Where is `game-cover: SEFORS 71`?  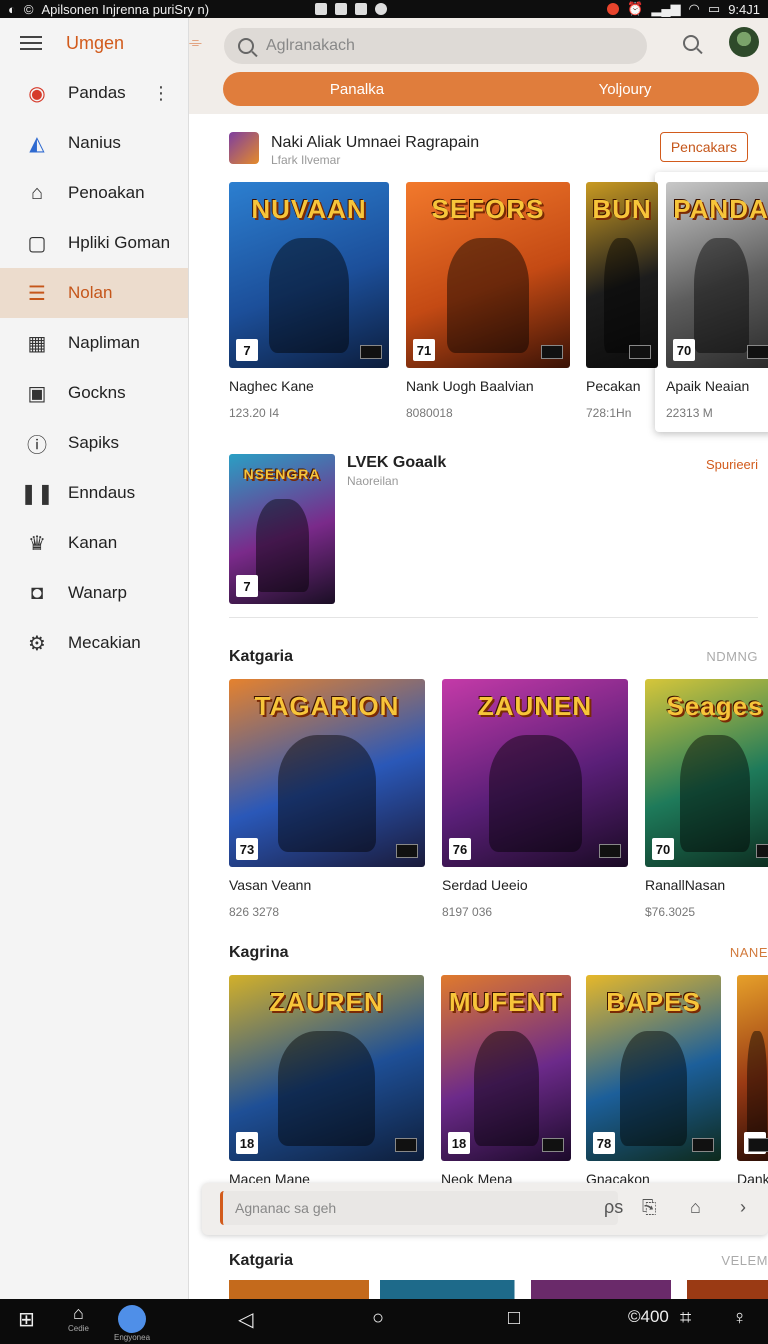
game-cover: SEFORS 71 is located at coordinates (488, 275).